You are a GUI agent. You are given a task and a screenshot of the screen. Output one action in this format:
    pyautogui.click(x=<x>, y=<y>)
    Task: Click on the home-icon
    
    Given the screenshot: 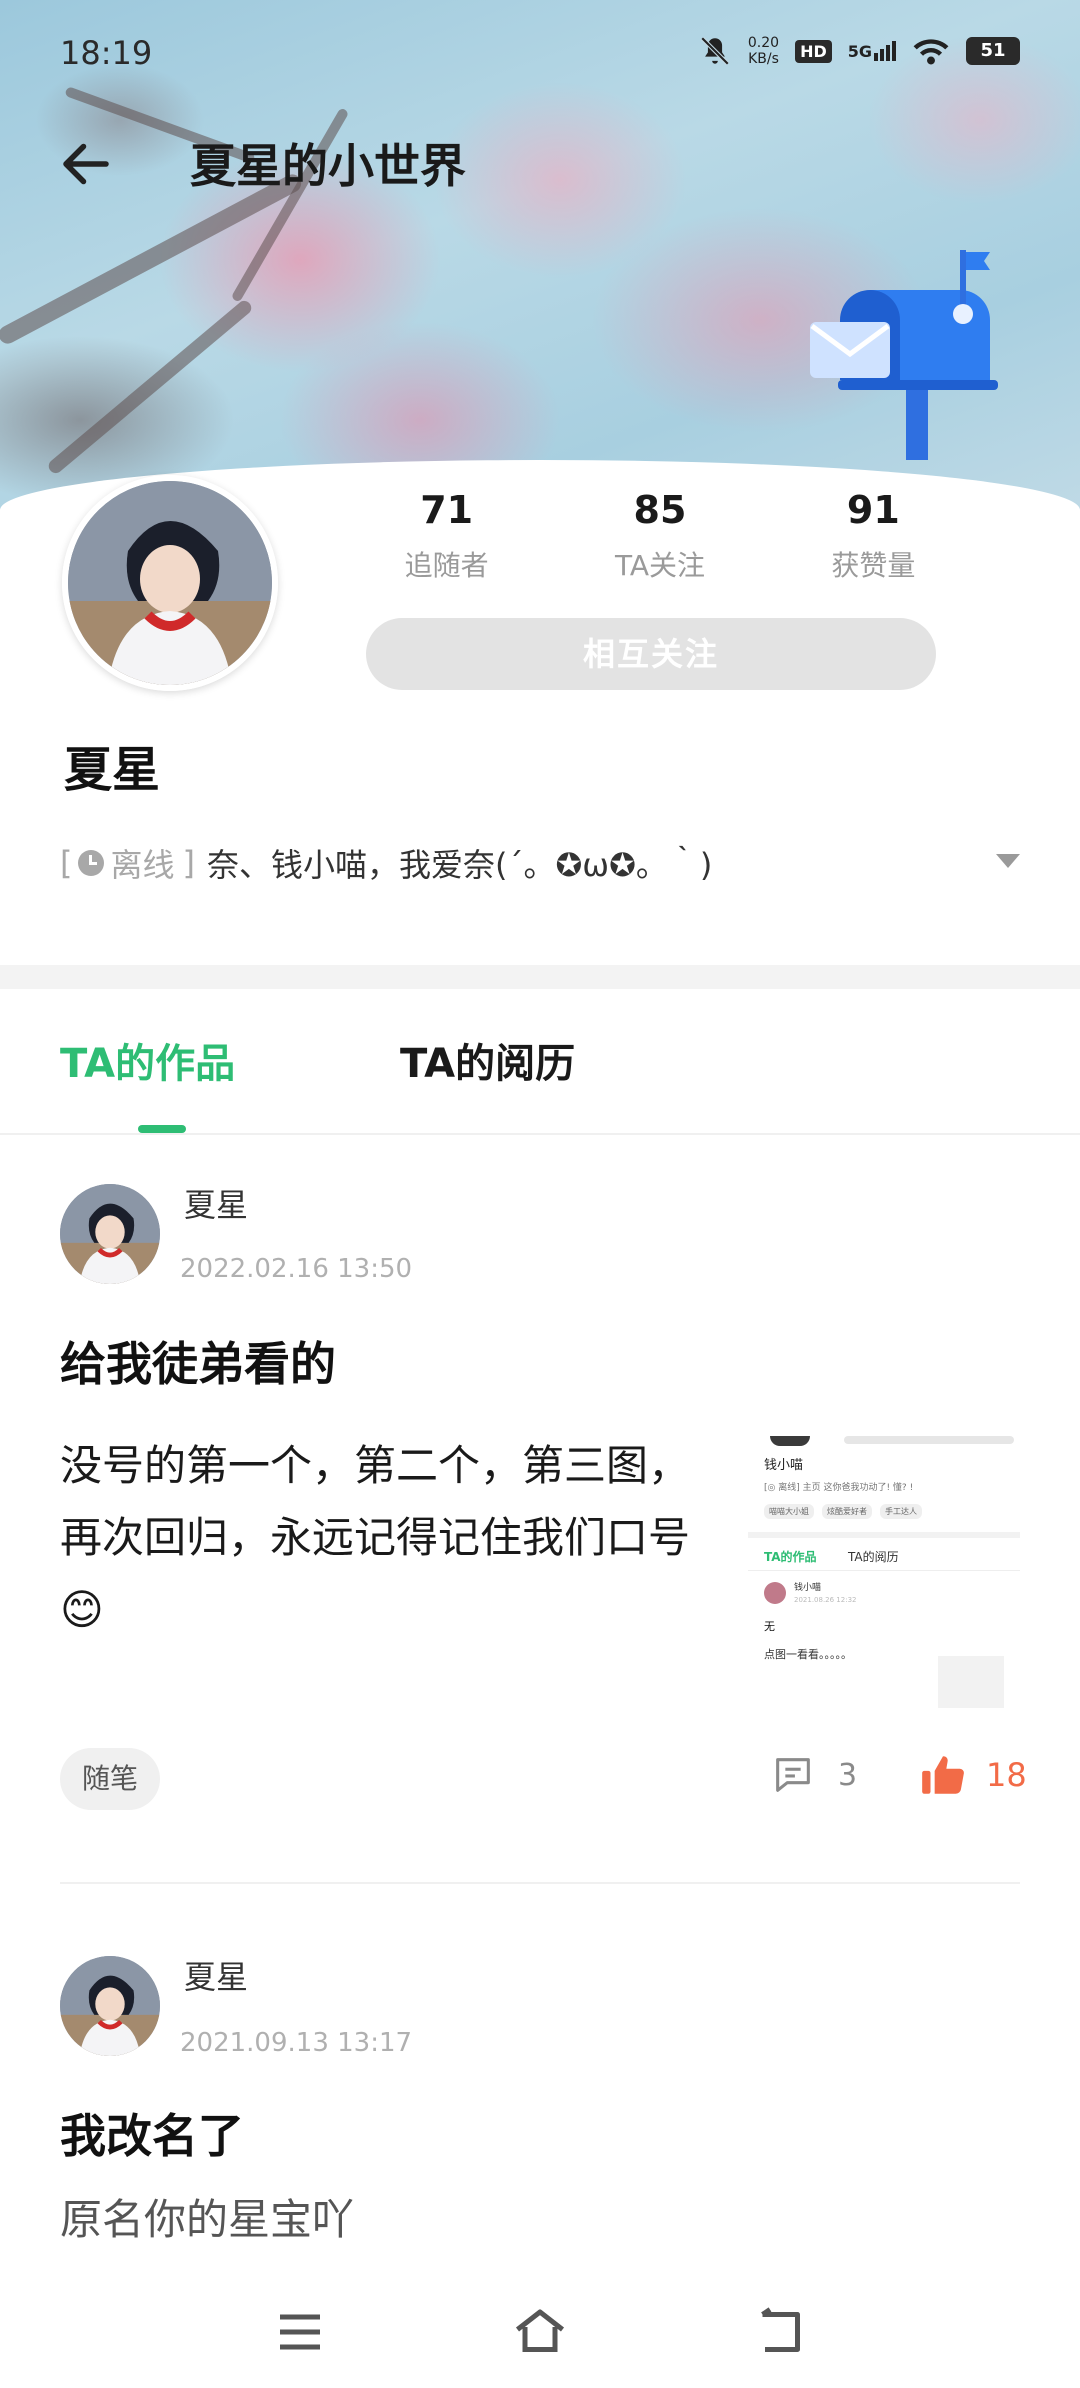 What is the action you would take?
    pyautogui.click(x=540, y=2332)
    